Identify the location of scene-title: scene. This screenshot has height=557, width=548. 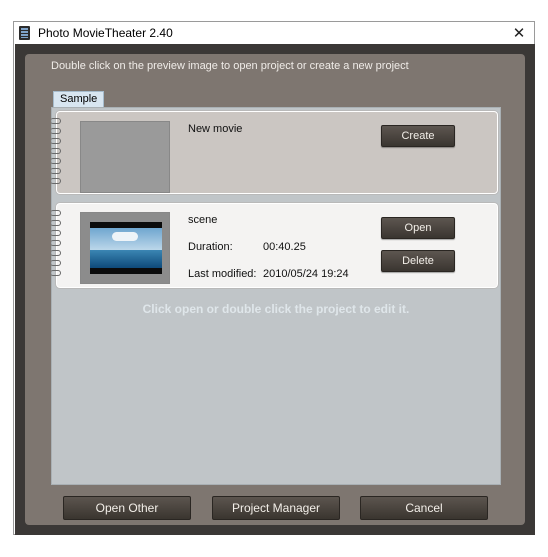
(203, 220).